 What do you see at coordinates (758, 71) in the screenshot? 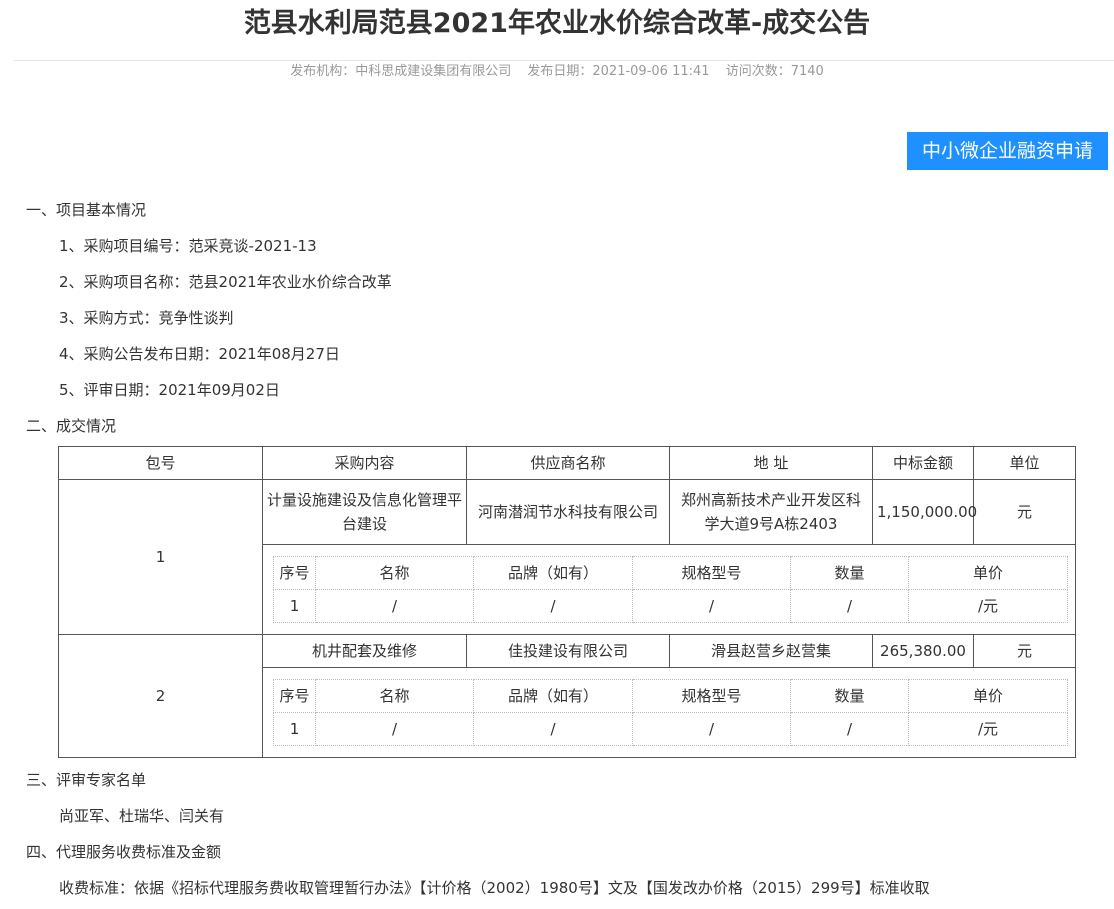
I see `visit-count-label: 访问次数：` at bounding box center [758, 71].